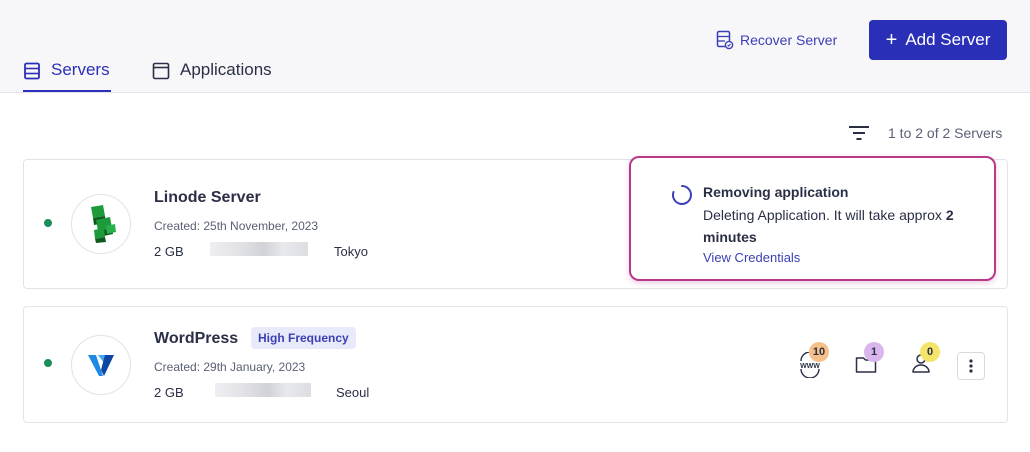  Describe the element at coordinates (891, 40) in the screenshot. I see `plus-icon: +` at that location.